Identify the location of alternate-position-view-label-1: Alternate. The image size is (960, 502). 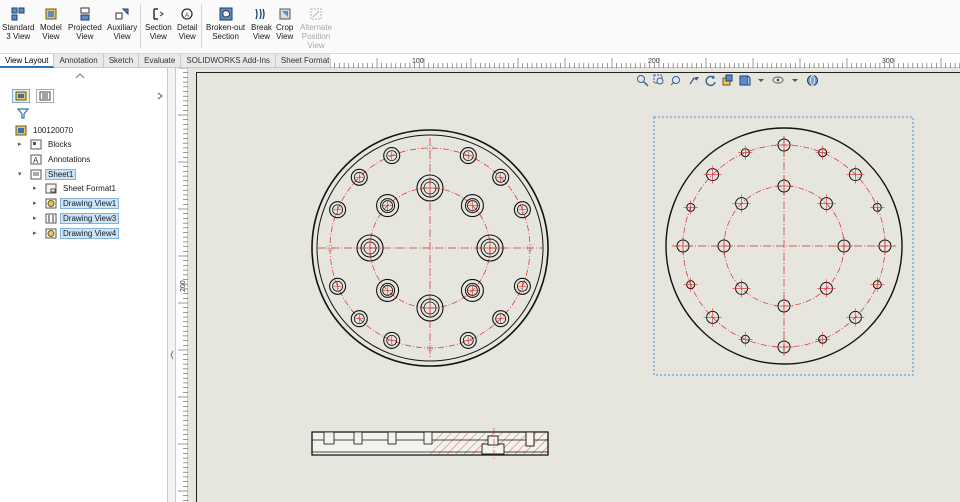
(316, 27).